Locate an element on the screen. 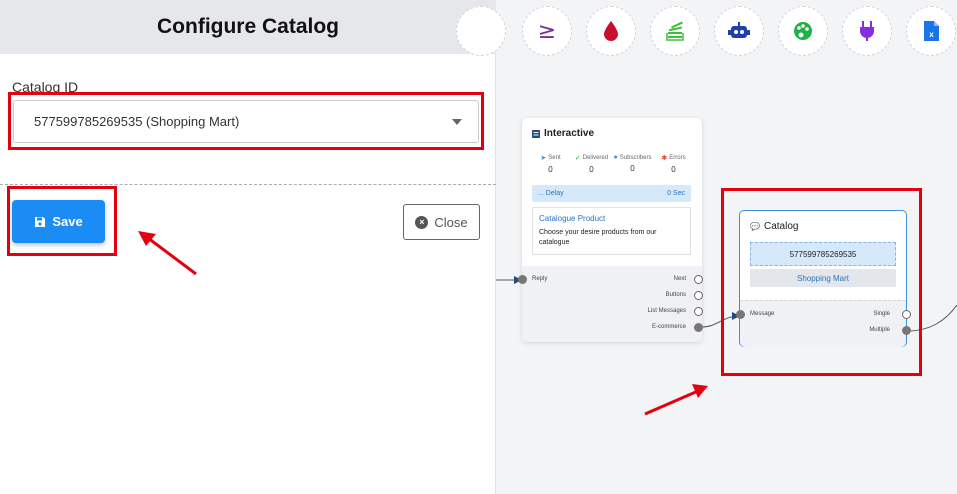 This screenshot has height=494, width=957. highlight-box-select is located at coordinates (246, 121).